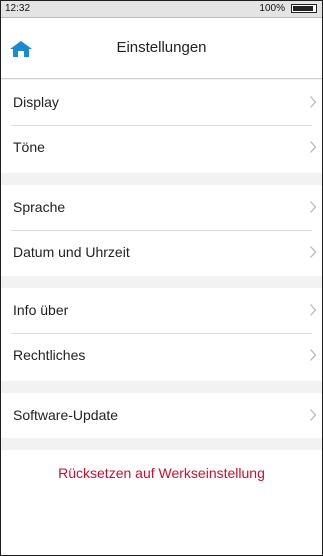  I want to click on settings-item-rechtliches: Rechtliches, so click(166, 356).